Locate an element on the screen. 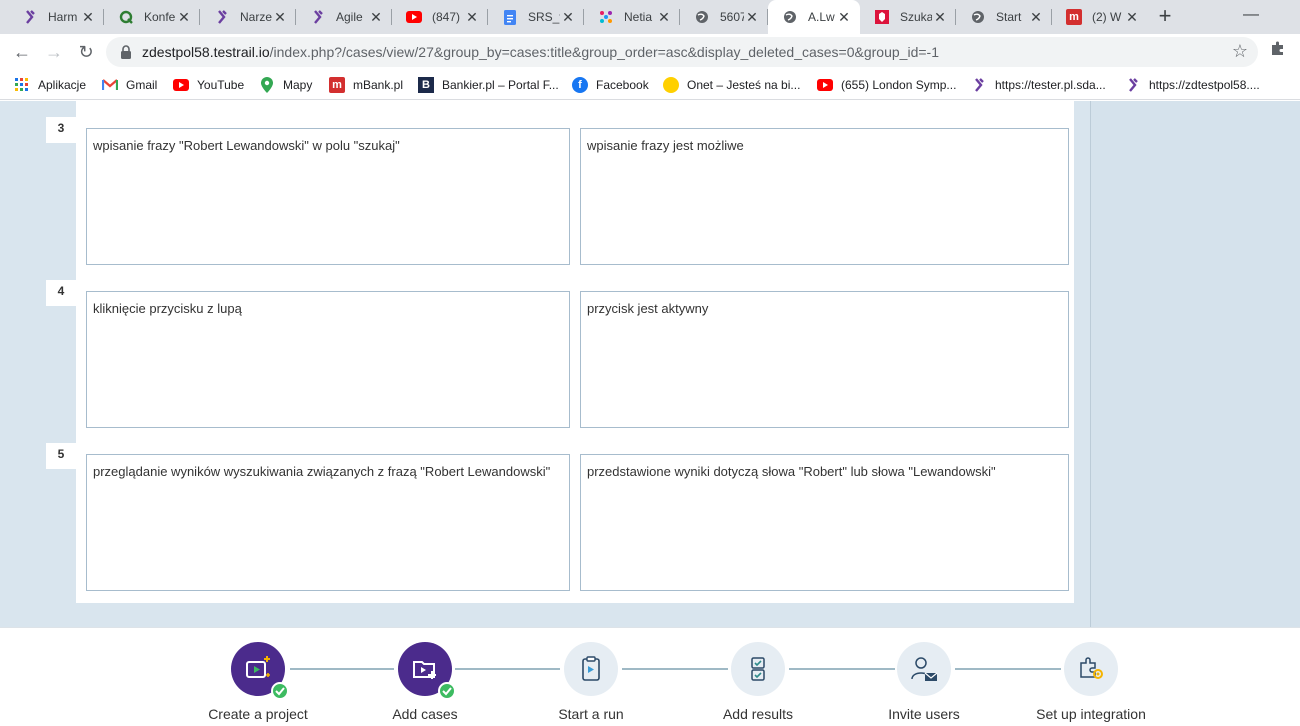 Image resolution: width=1300 pixels, height=726 pixels. browser-tab: Konfe ✕ is located at coordinates (152, 17).